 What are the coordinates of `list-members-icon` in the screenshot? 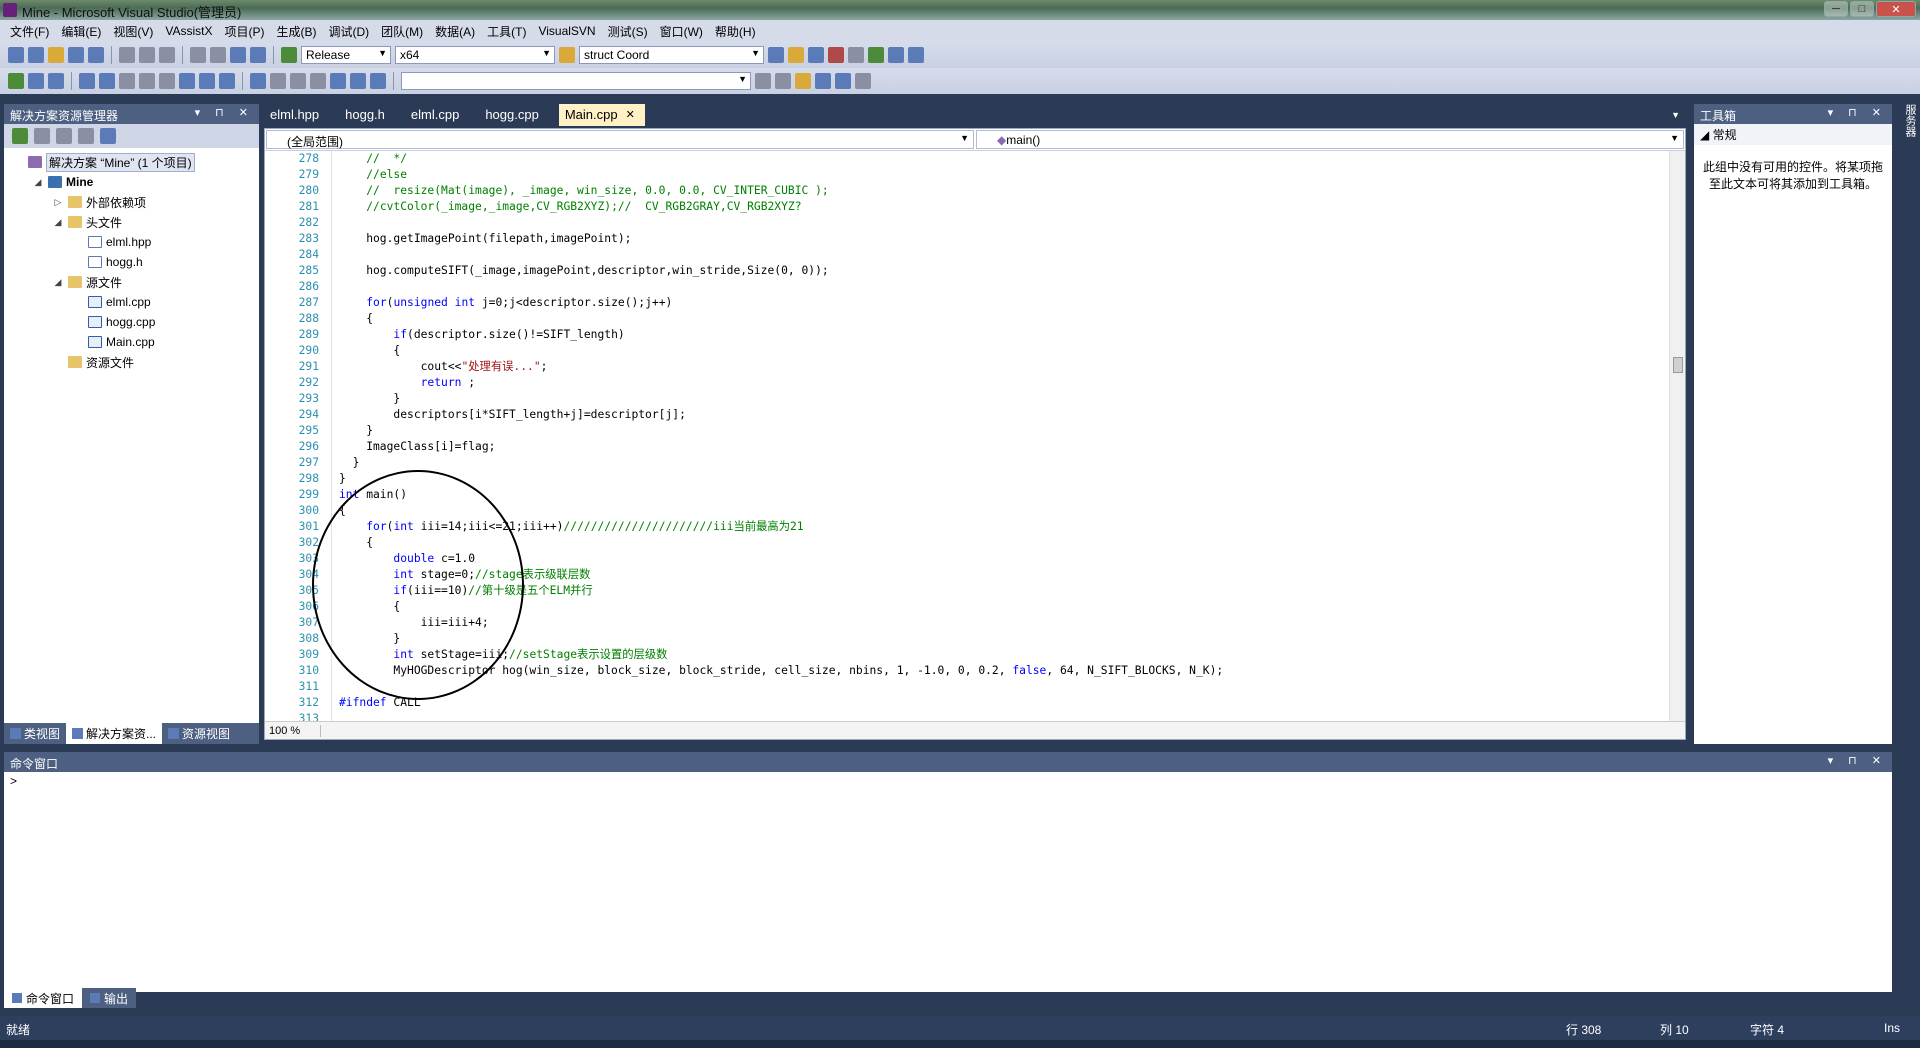 It's located at (87, 81).